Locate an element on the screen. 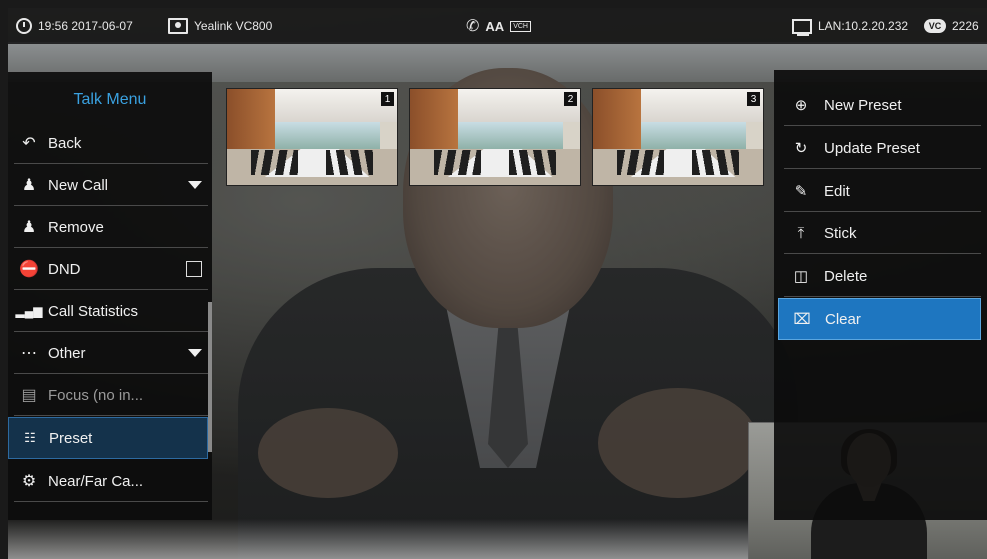 The image size is (987, 559). lan-monitor-icon is located at coordinates (802, 27).